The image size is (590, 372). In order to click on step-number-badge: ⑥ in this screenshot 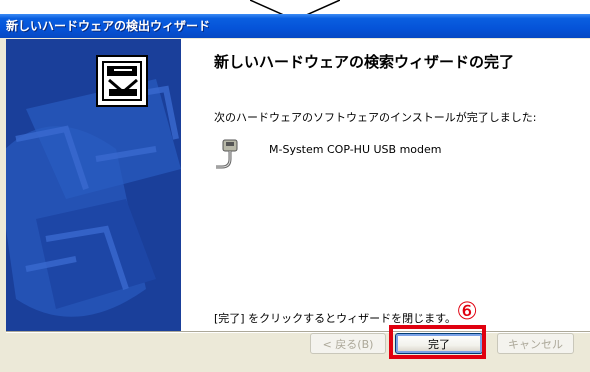, I will do `click(467, 311)`.